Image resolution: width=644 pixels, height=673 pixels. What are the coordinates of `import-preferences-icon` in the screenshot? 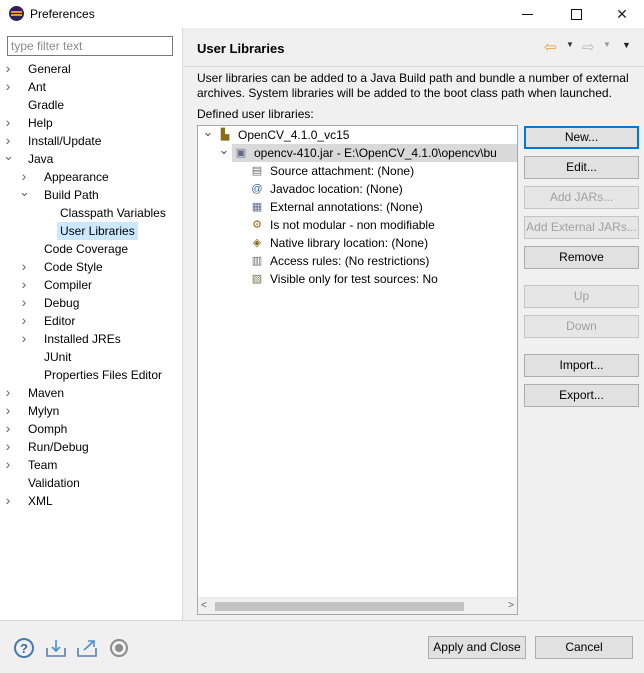 It's located at (56, 648).